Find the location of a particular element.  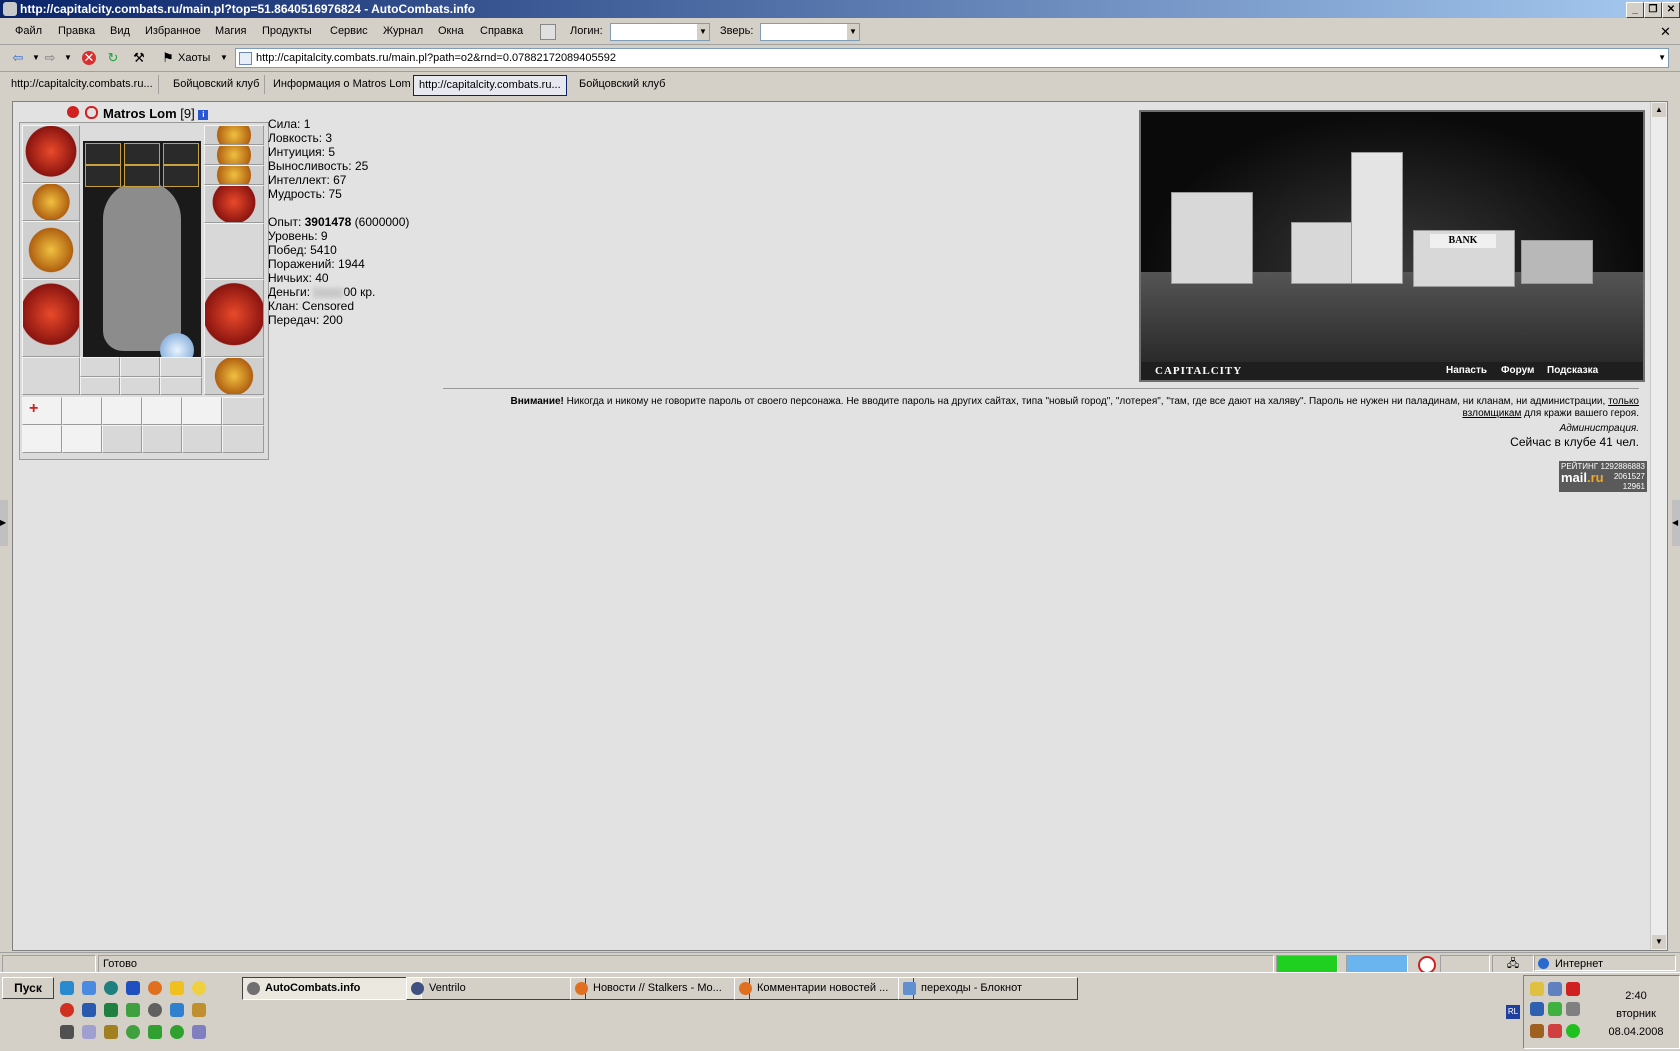

chaos-button: Хаоты is located at coordinates (194, 58).